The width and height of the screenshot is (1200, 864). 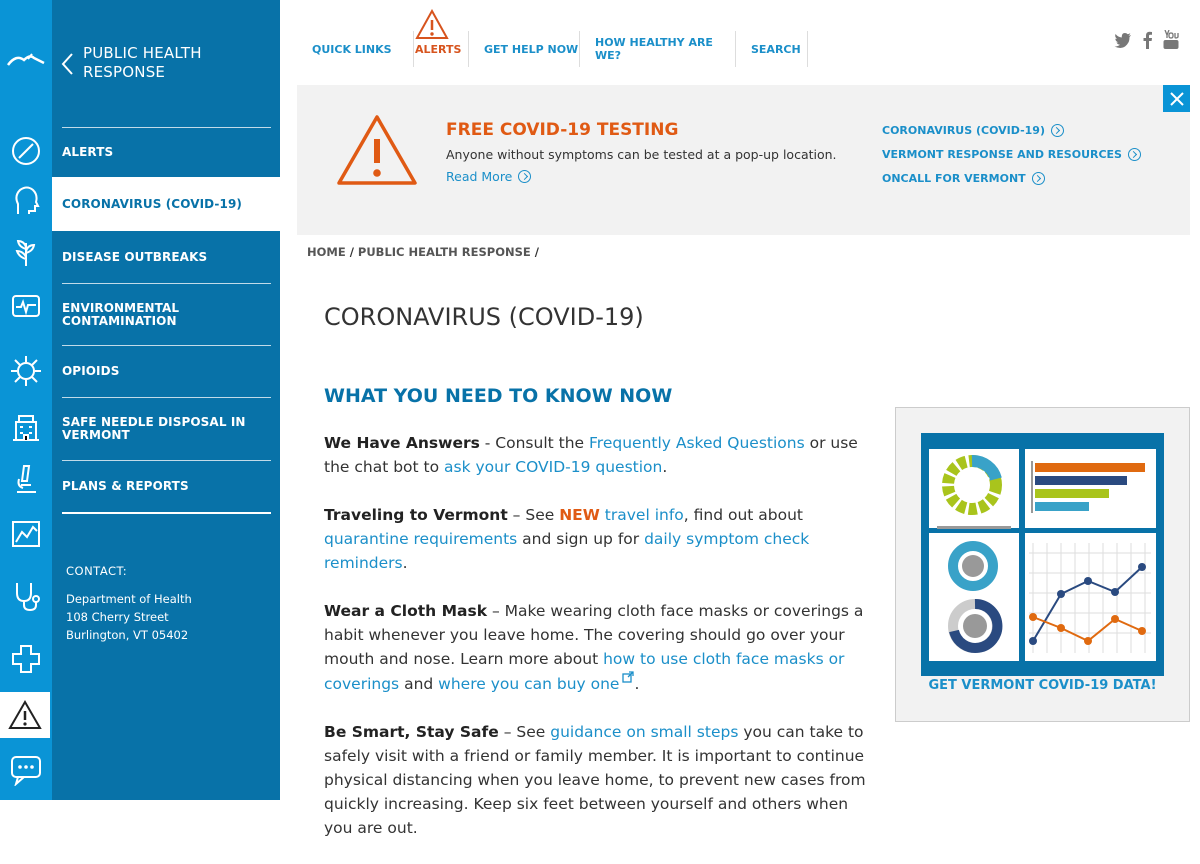 I want to click on sidebar-header: PUBLIC HEALTH RESPONSE, so click(x=166, y=60).